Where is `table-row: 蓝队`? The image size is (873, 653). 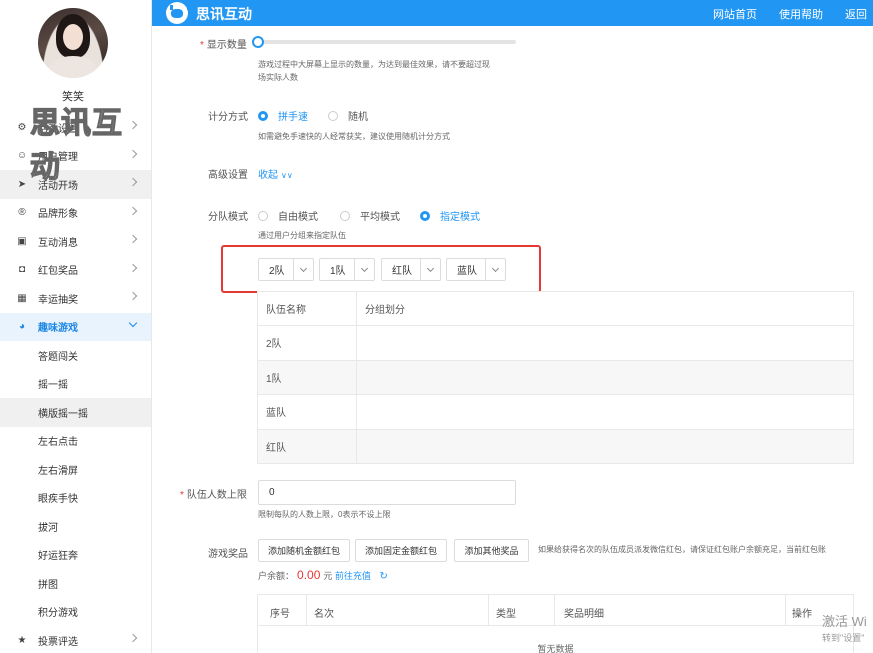
table-row: 蓝队 is located at coordinates (555, 412).